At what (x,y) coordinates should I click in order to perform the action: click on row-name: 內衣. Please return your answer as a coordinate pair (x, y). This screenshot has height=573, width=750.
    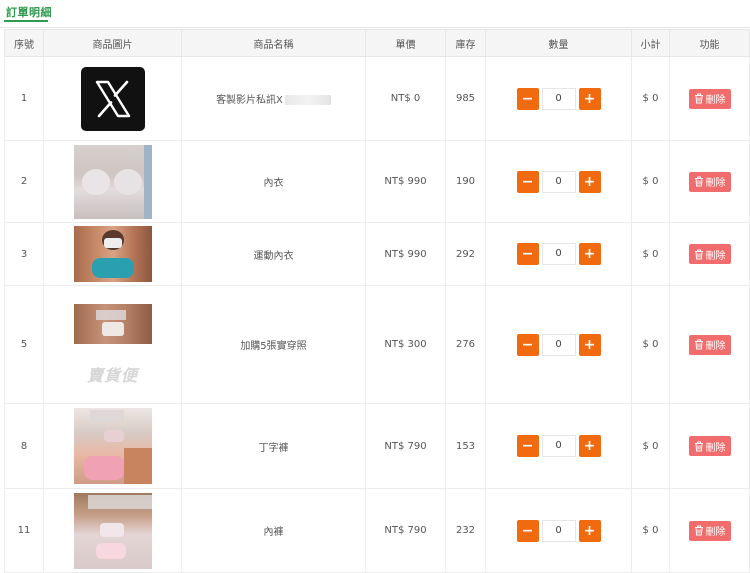
    Looking at the image, I should click on (273, 181).